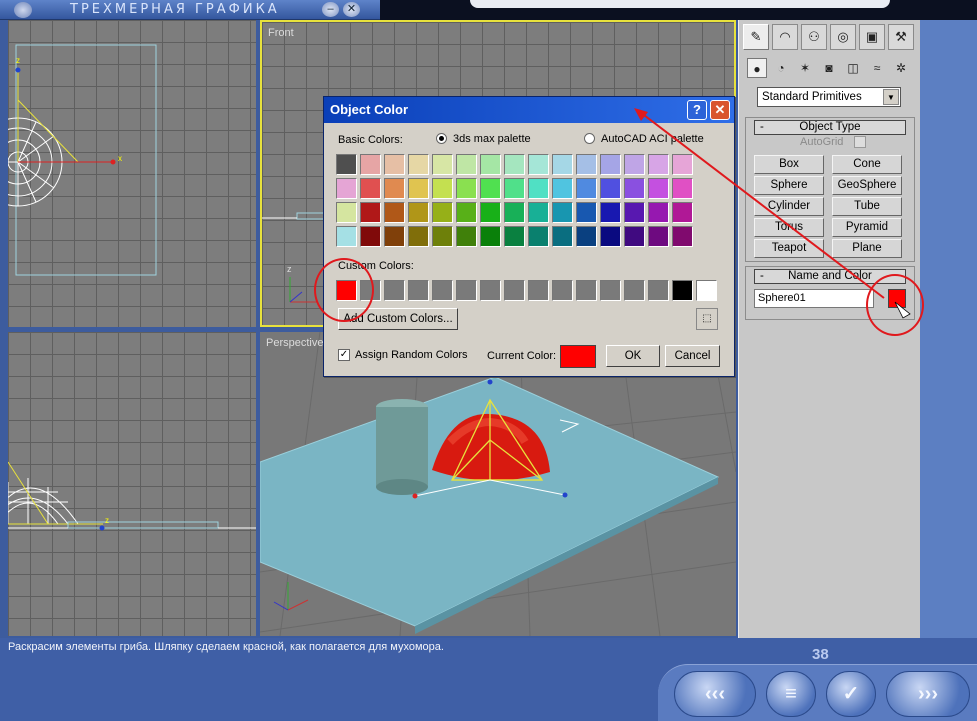 The width and height of the screenshot is (977, 721). Describe the element at coordinates (707, 319) in the screenshot. I see `eyedropper-icon: ⬚` at that location.